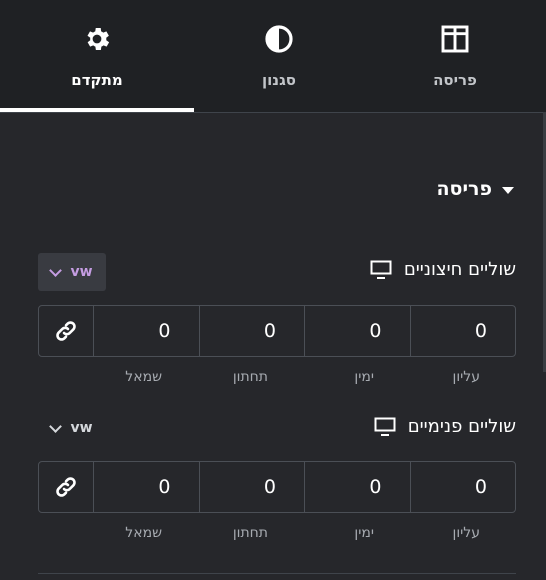 This screenshot has height=580, width=546. I want to click on section-layout-toggle: פריסה, so click(475, 189).